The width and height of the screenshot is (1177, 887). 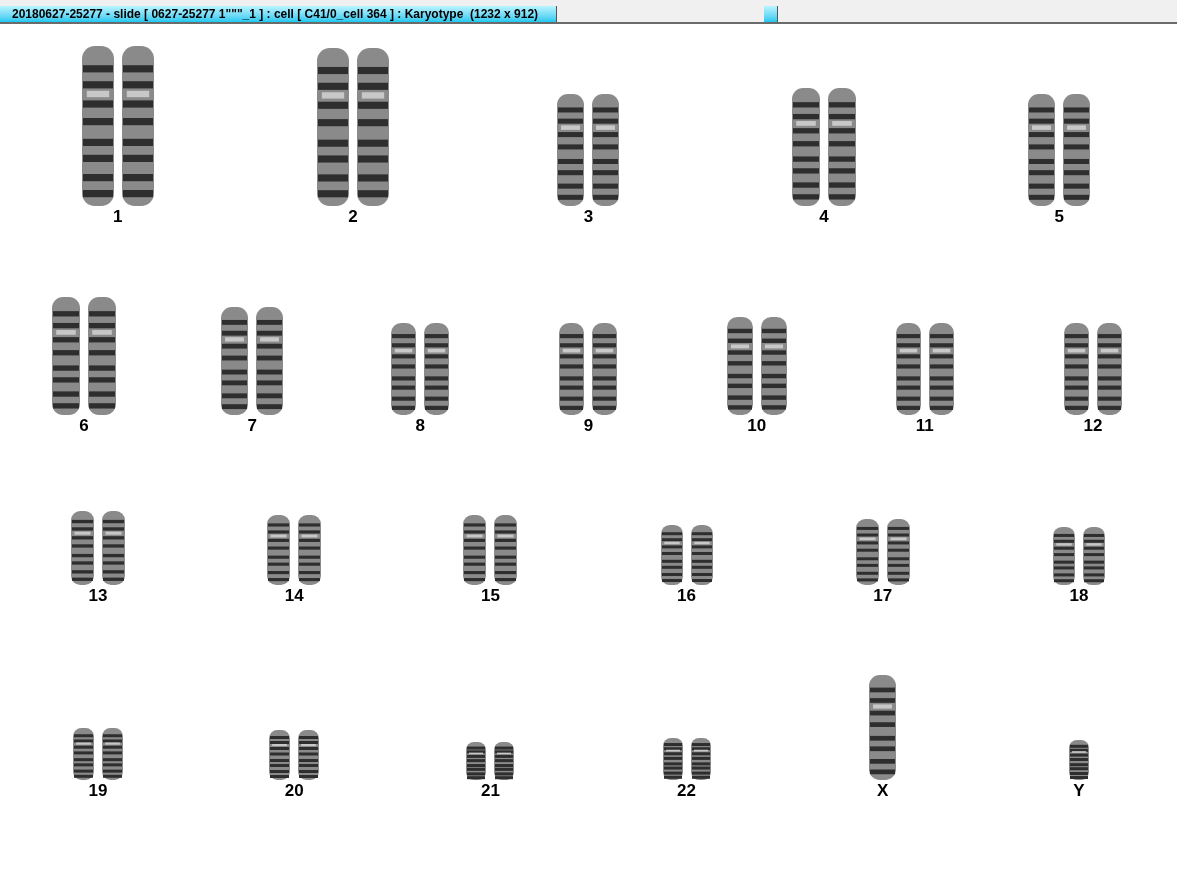 What do you see at coordinates (924, 426) in the screenshot?
I see `chromosome-label: 11` at bounding box center [924, 426].